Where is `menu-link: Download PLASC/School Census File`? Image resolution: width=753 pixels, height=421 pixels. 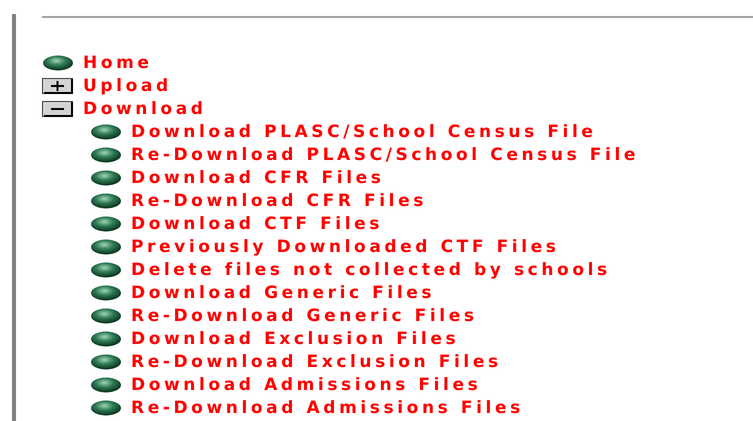
menu-link: Download PLASC/School Census File is located at coordinates (364, 132).